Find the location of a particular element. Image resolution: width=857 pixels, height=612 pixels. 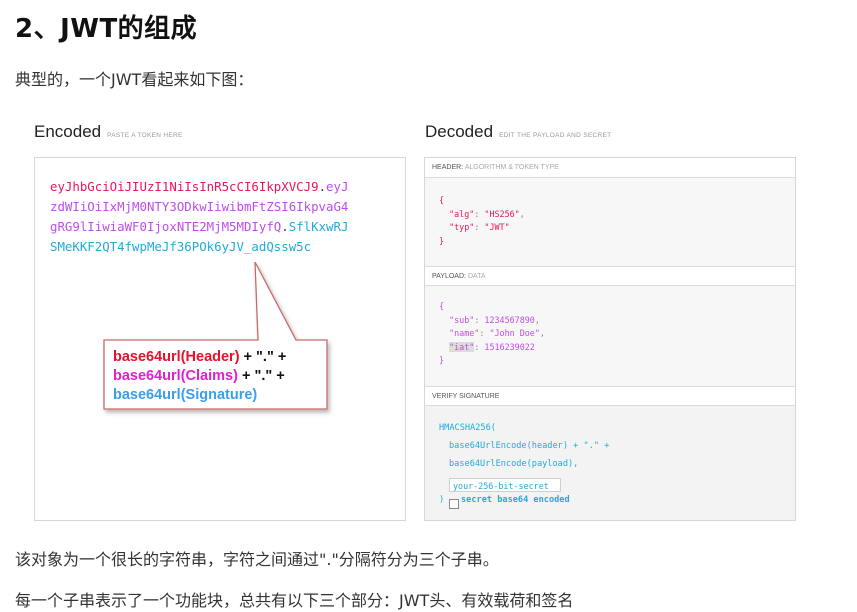

intro-paragraph: 典型的，一个JWT看起来如下图： is located at coordinates (134, 79).